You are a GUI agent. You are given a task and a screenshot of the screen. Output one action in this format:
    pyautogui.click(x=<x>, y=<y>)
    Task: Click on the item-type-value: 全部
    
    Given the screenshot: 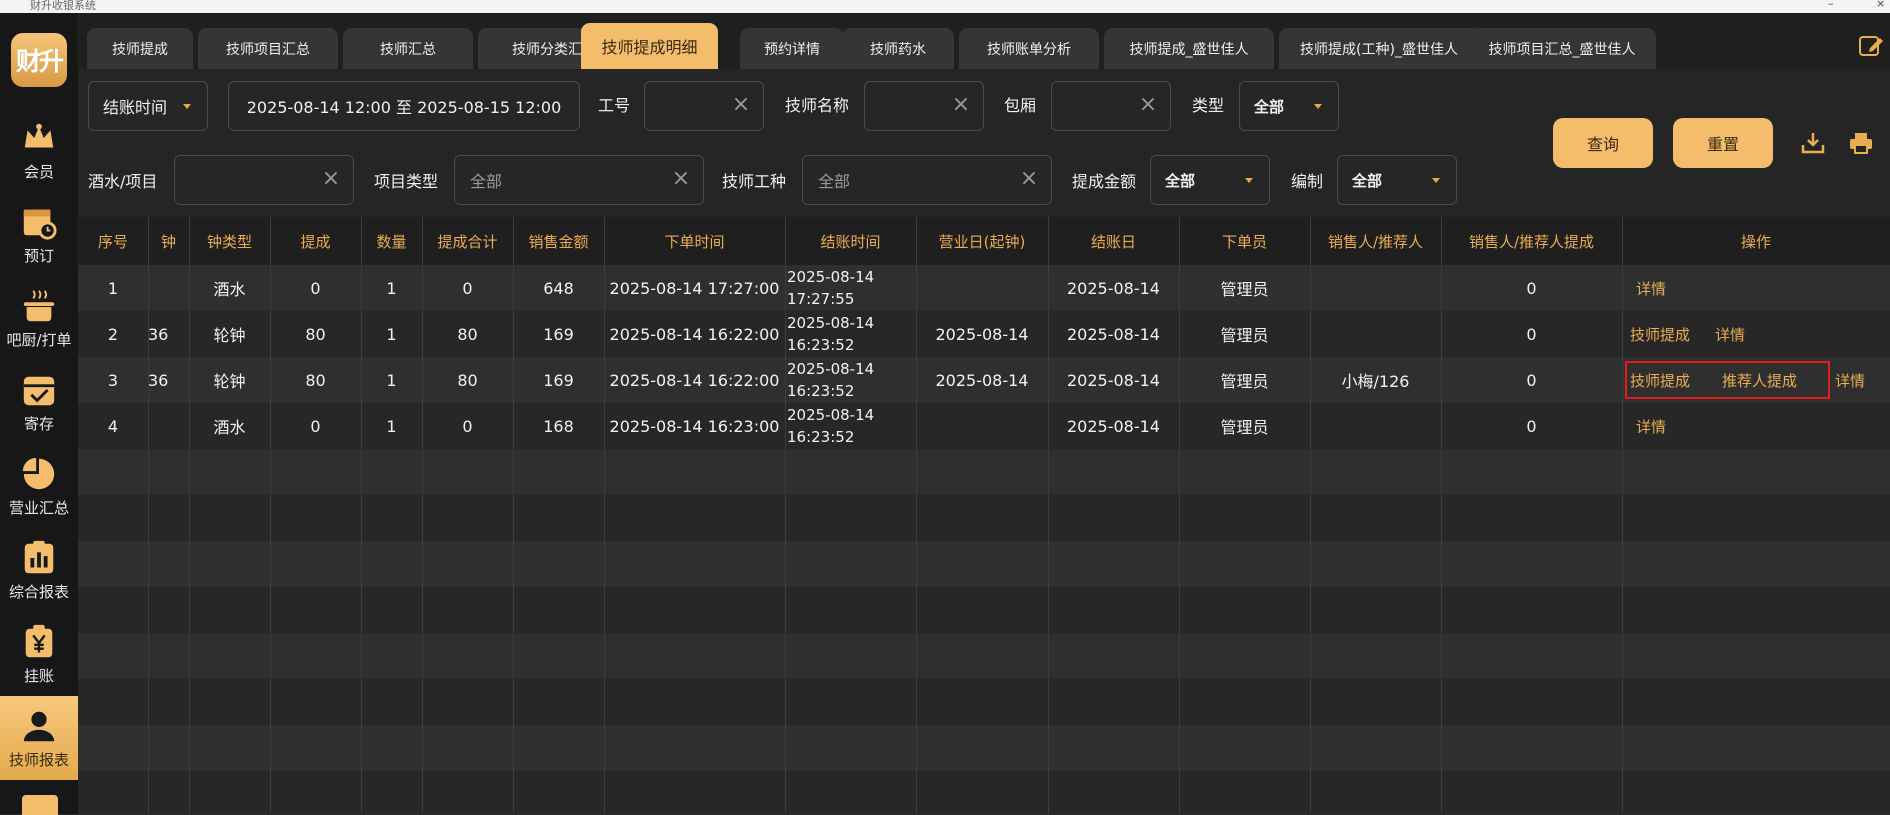 What is the action you would take?
    pyautogui.click(x=486, y=181)
    